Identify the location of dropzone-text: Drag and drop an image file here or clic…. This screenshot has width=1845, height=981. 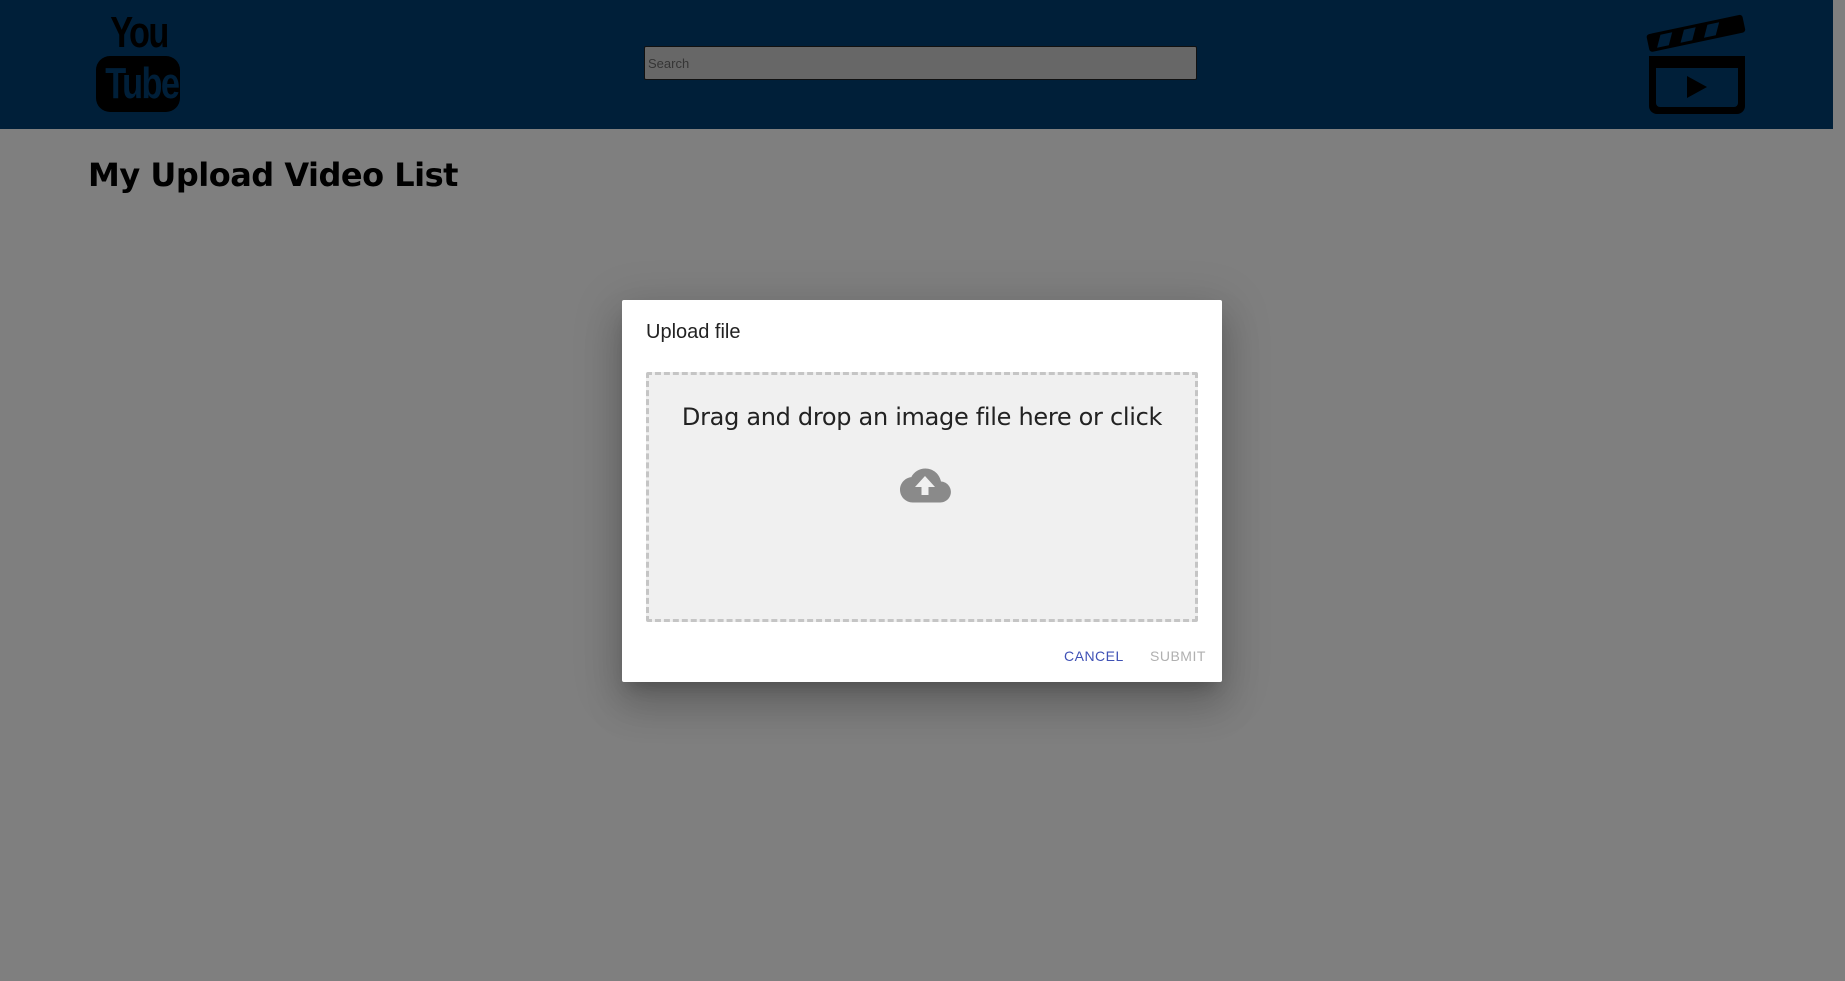
(922, 417).